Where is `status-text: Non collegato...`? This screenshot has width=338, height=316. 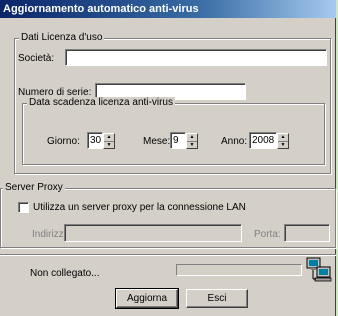
status-text: Non collegato... is located at coordinates (65, 273).